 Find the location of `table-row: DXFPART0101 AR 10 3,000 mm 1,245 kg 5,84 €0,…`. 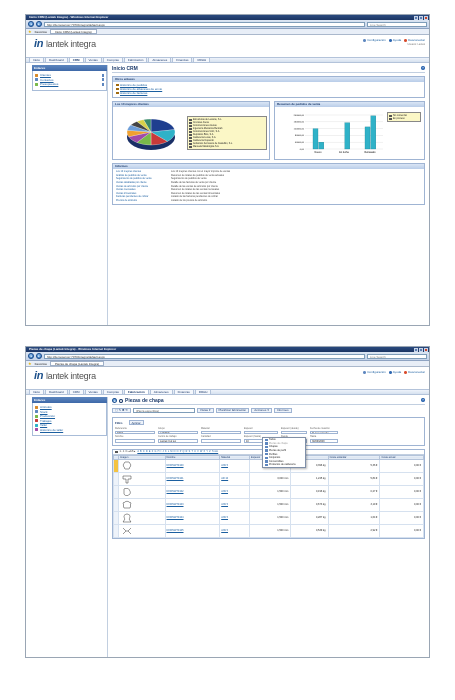

table-row: DXFPART0101 AR 10 3,000 mm 1,245 kg 5,84 €0,… is located at coordinates (268, 478).